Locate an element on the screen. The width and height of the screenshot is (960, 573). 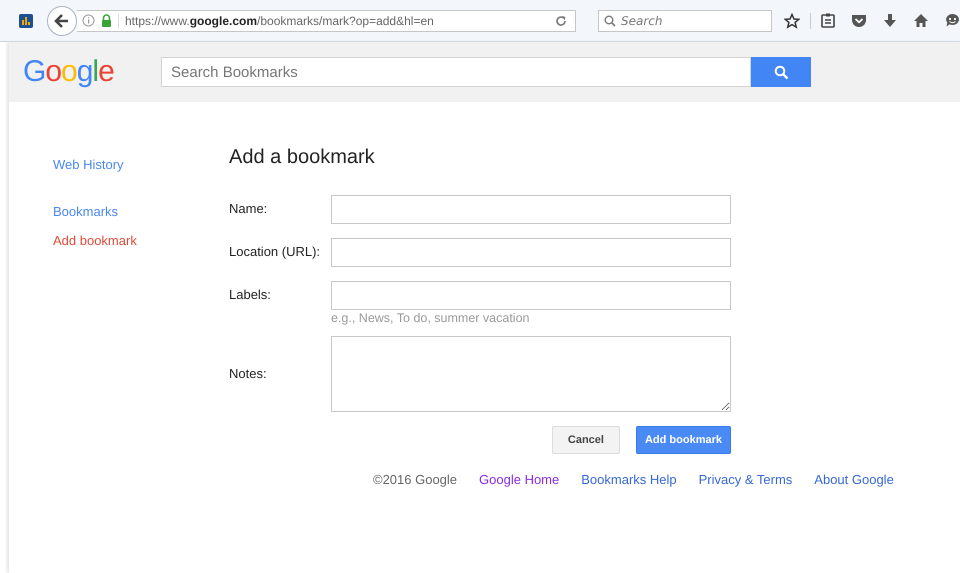
back-button is located at coordinates (62, 21).